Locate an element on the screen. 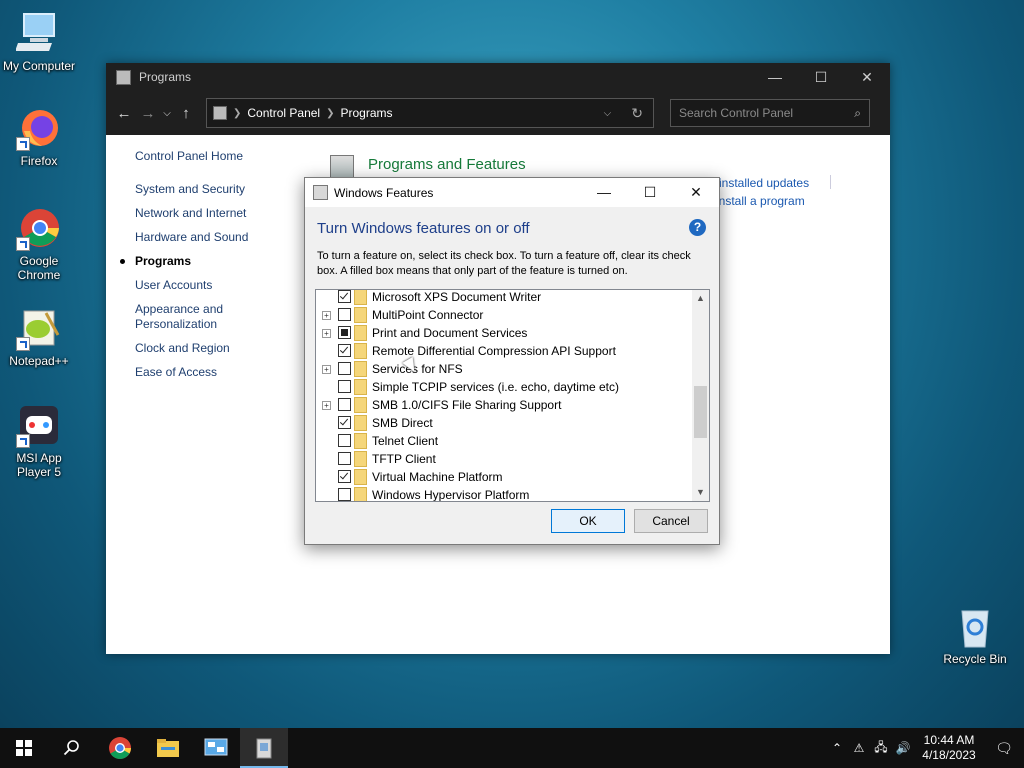  feature-row: + SMB 1.0/CIFS File Sharing Support is located at coordinates (503, 405).